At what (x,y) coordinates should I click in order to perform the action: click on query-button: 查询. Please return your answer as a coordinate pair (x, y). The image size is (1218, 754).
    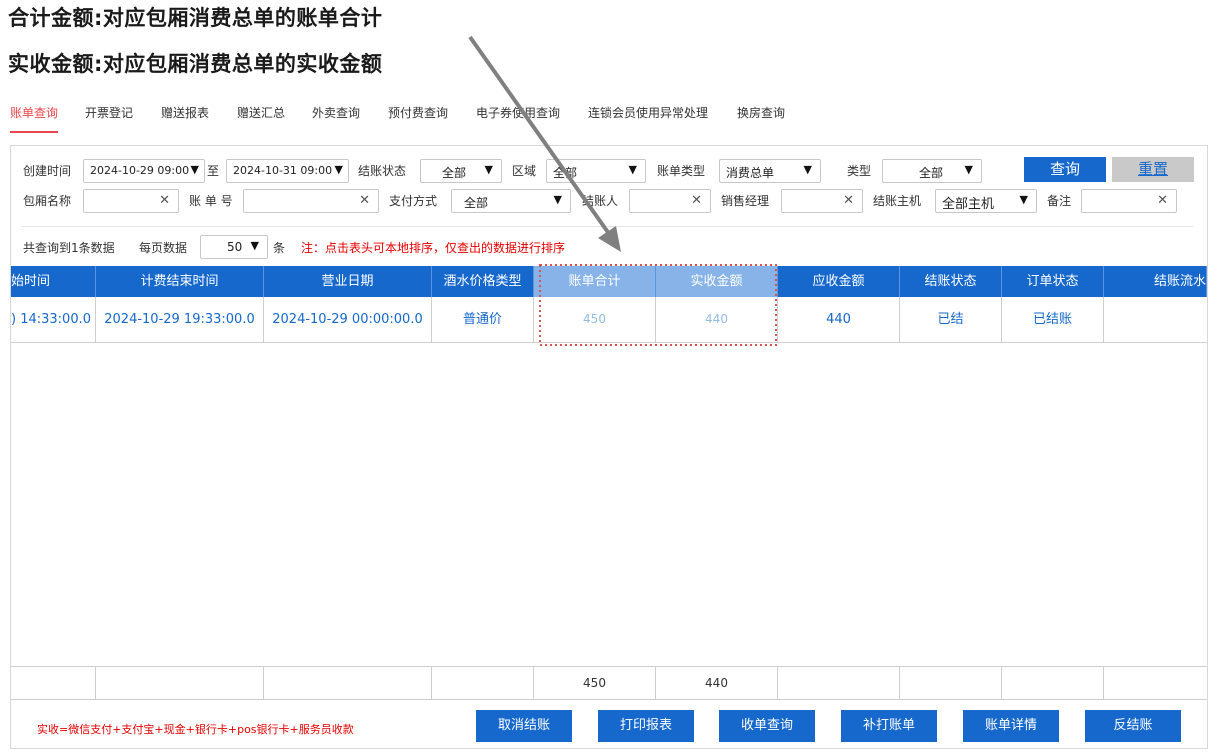
    Looking at the image, I should click on (1065, 169).